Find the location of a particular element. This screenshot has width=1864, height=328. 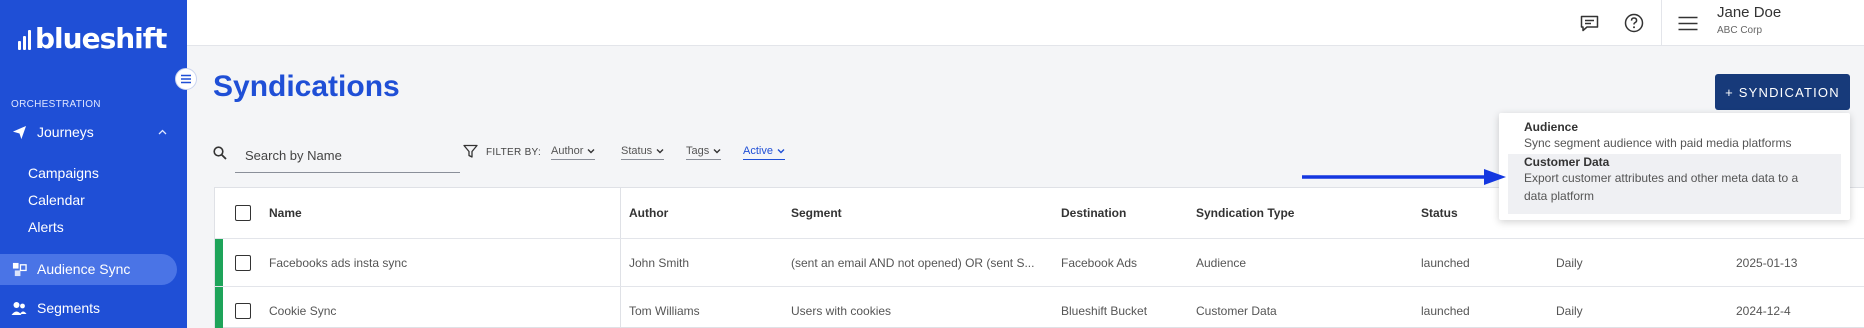

cell-destination: Blueshift Bucket is located at coordinates (1104, 311).